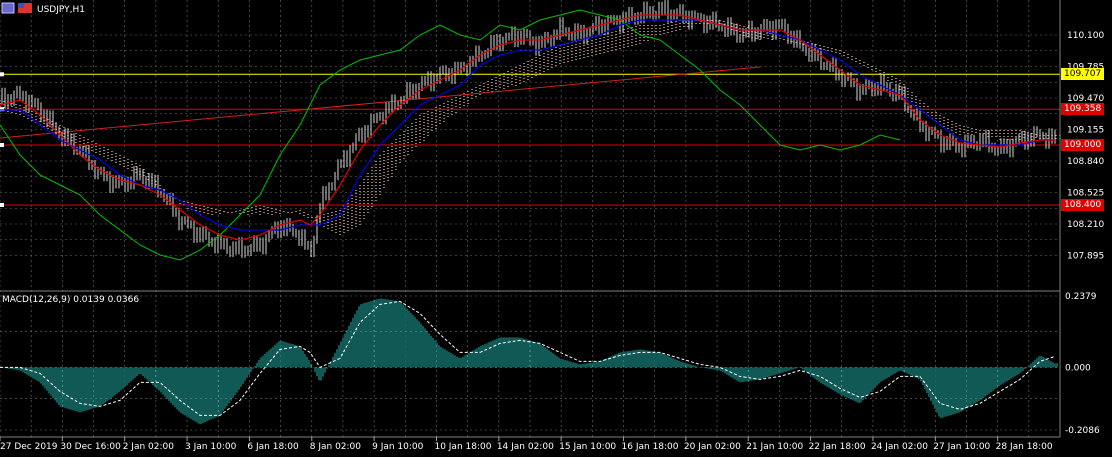  I want to click on price-tick-label: 110.100, so click(1085, 36).